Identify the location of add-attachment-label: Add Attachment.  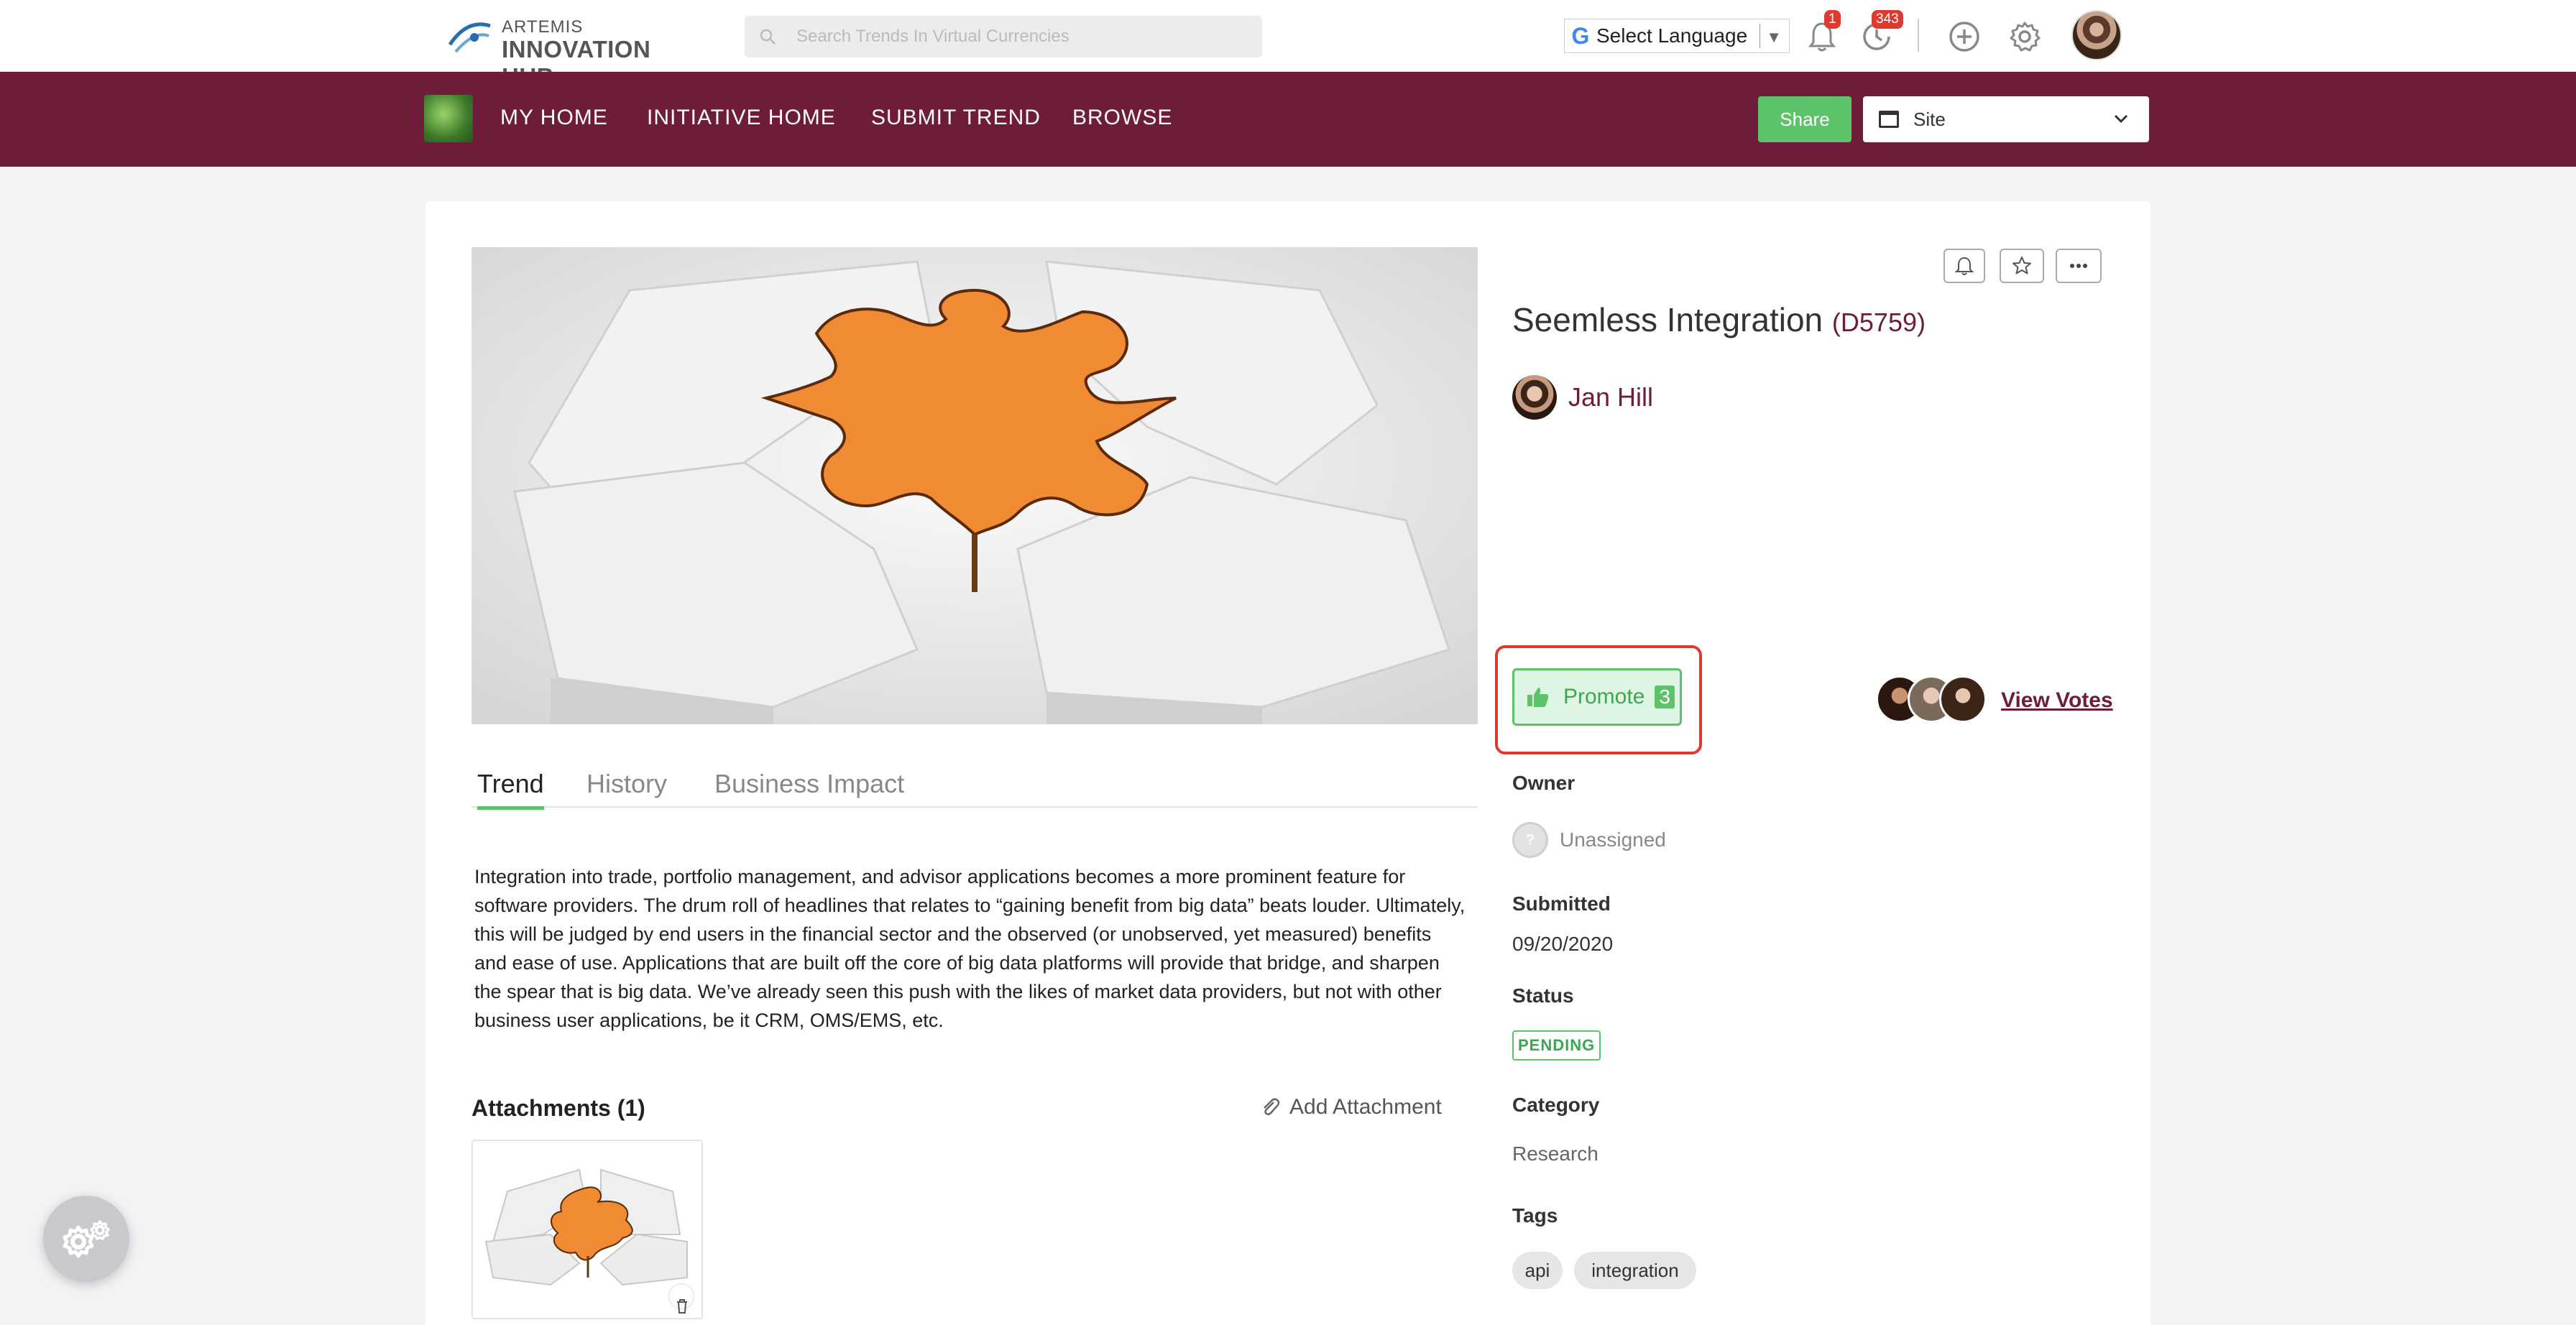
(1365, 1107).